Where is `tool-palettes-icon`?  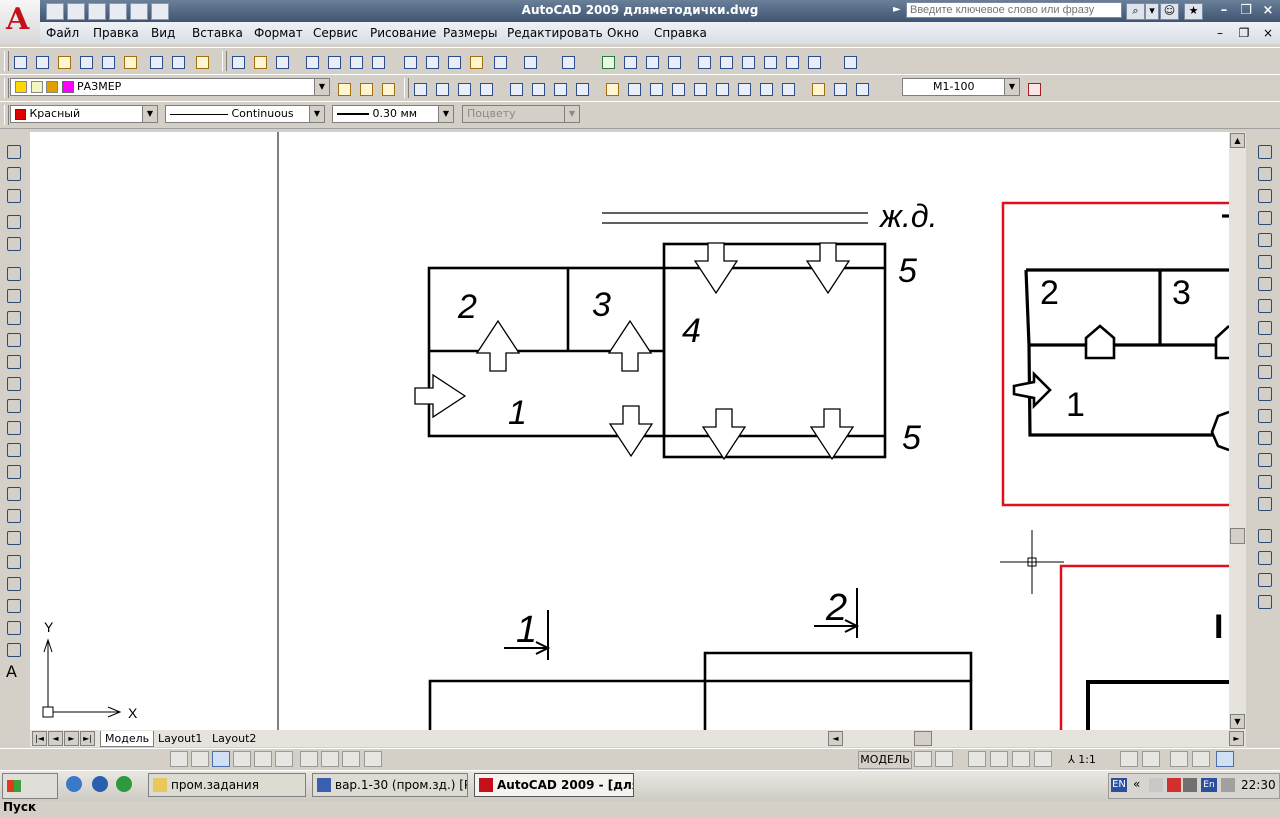
tool-palettes-icon is located at coordinates (747, 61).